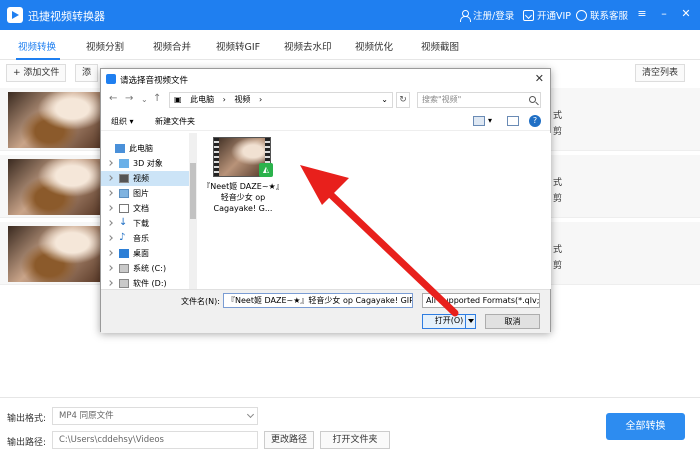 This screenshot has height=457, width=700. What do you see at coordinates (87, 73) in the screenshot?
I see `add-folder-button: 添` at bounding box center [87, 73].